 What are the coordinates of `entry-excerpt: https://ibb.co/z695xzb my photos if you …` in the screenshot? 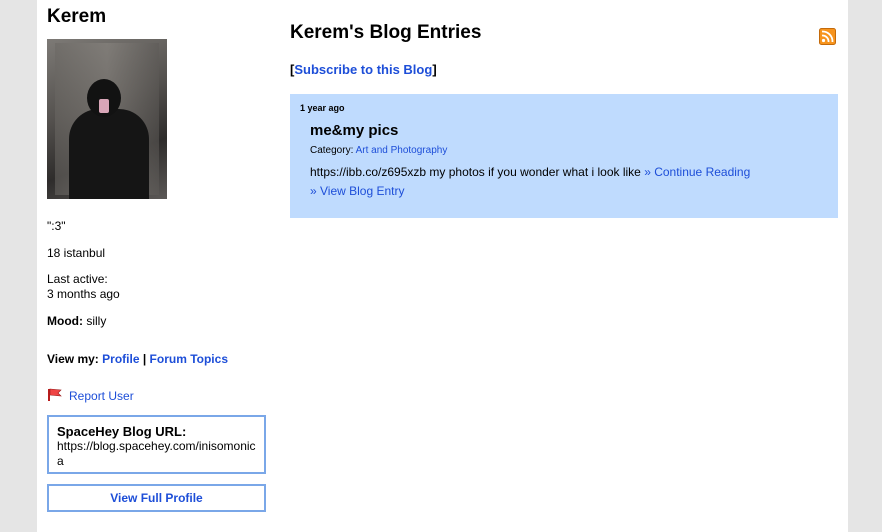 It's located at (530, 172).